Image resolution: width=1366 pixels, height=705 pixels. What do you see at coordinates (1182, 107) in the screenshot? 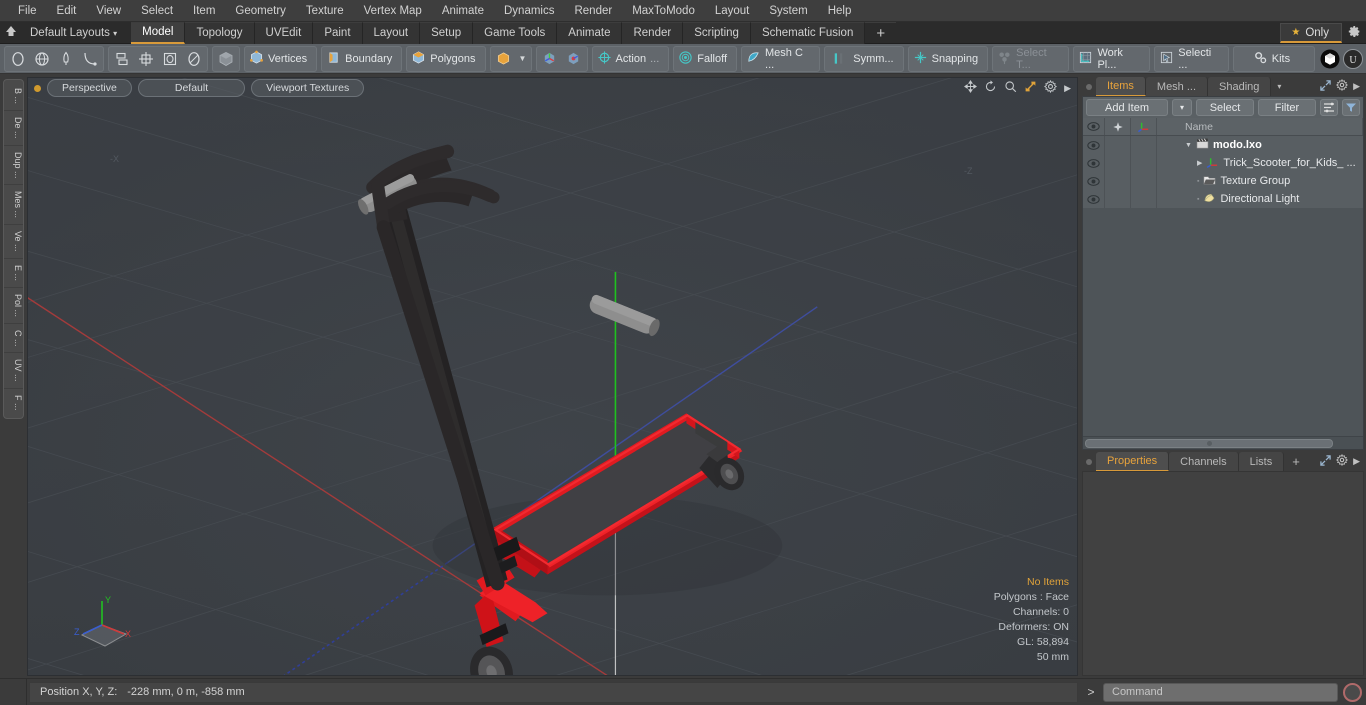
I see `add-item-dropdown-icon: ▾` at bounding box center [1182, 107].